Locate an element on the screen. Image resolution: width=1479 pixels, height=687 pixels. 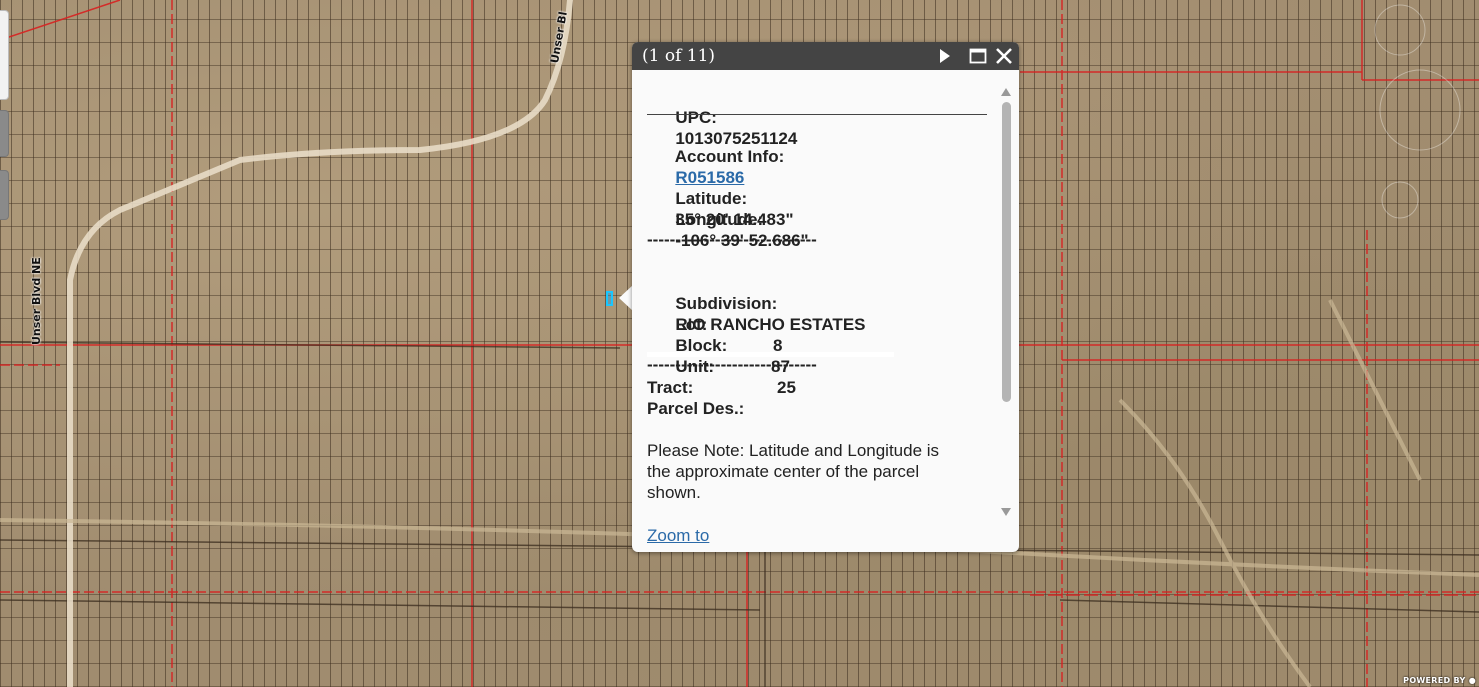
popup-counter: (1 of 11) is located at coordinates (679, 56).